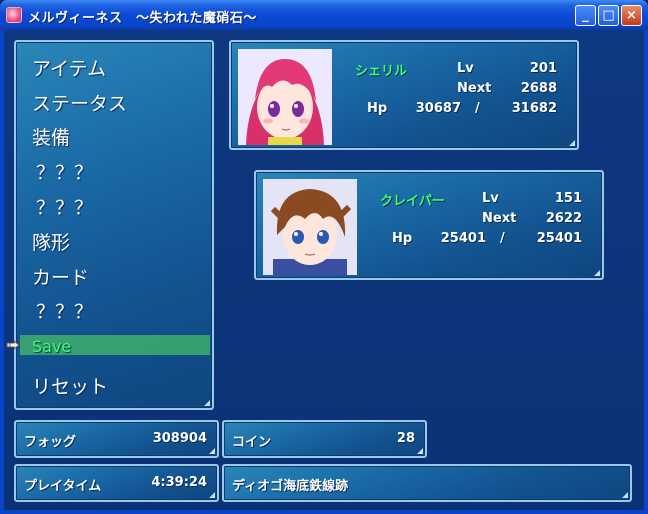 The image size is (648, 514). I want to click on maximize-button: □, so click(608, 15).